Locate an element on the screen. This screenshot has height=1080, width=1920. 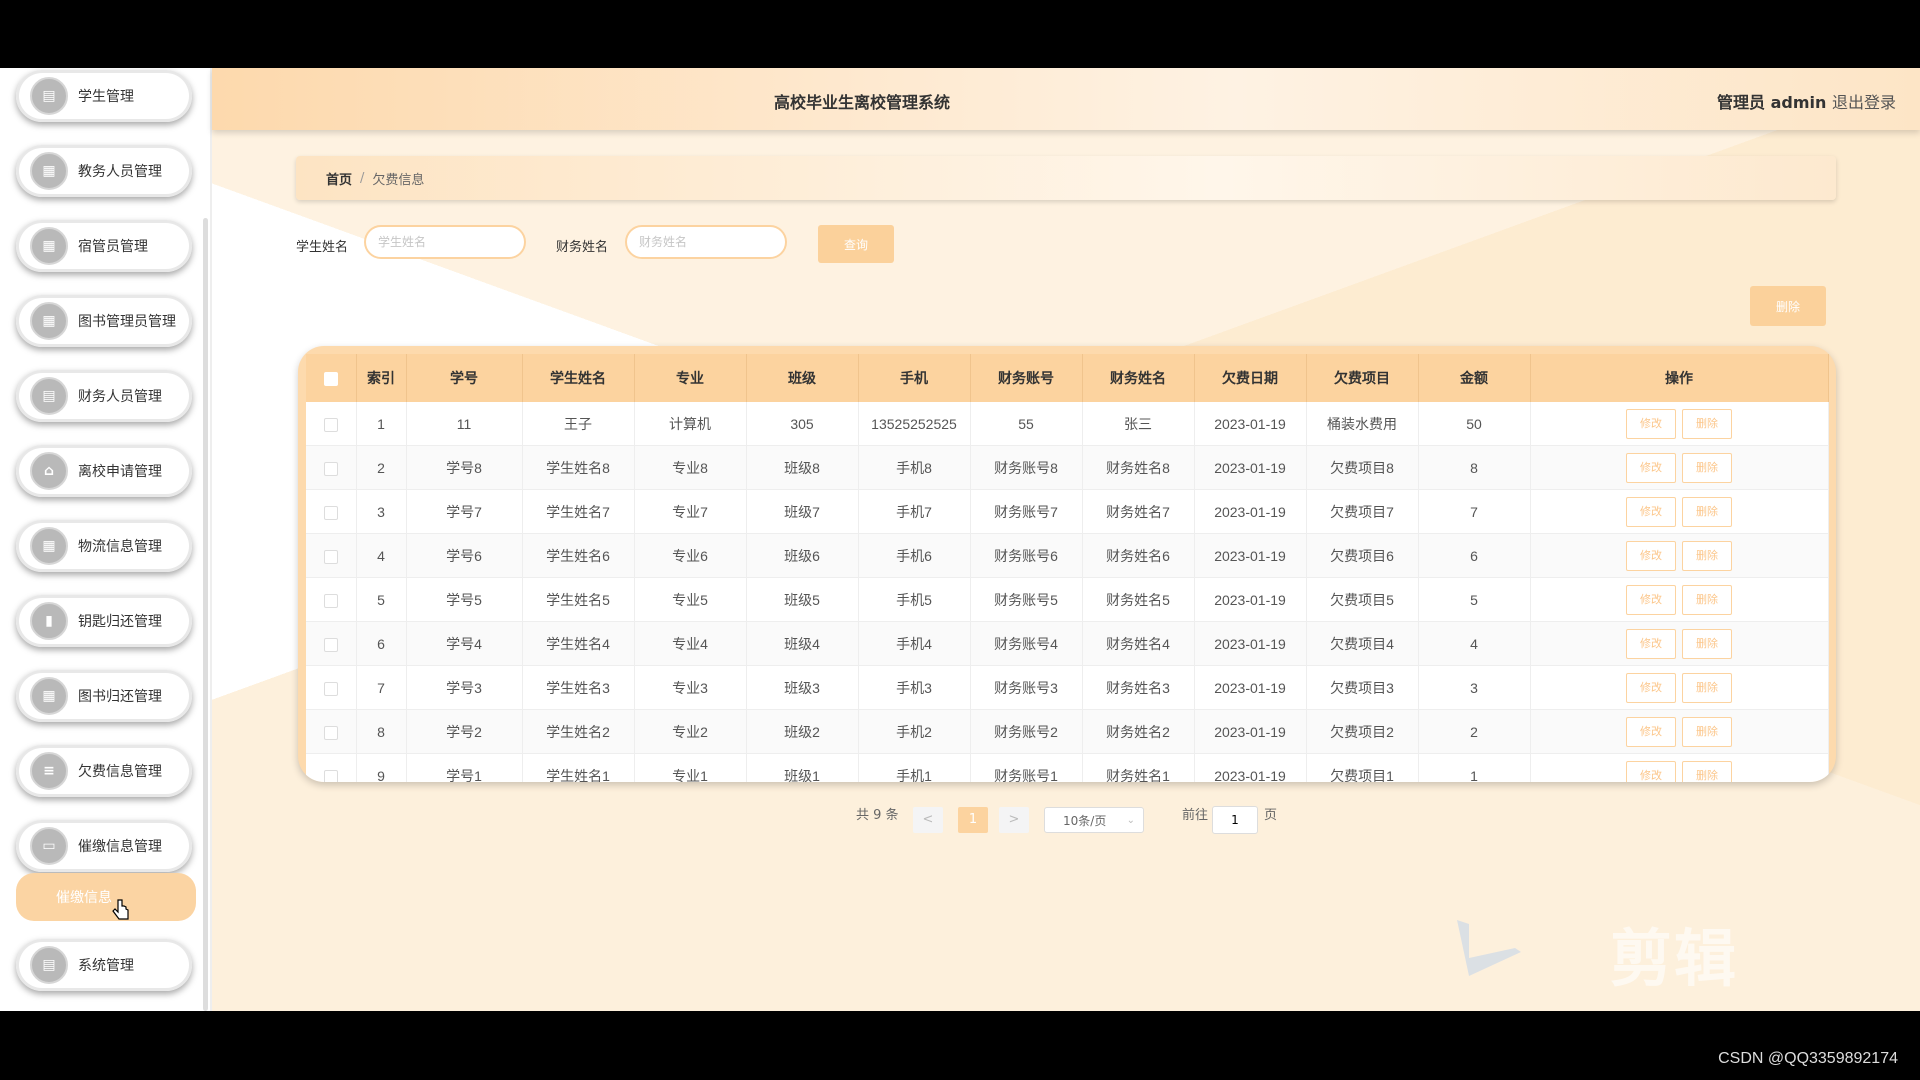
sidebar-scrollbar is located at coordinates (205, 614).